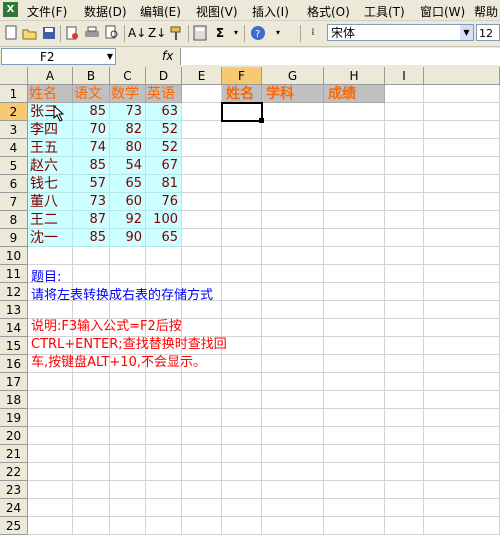 This screenshot has height=553, width=500. What do you see at coordinates (293, 76) in the screenshot?
I see `column-header-g: G` at bounding box center [293, 76].